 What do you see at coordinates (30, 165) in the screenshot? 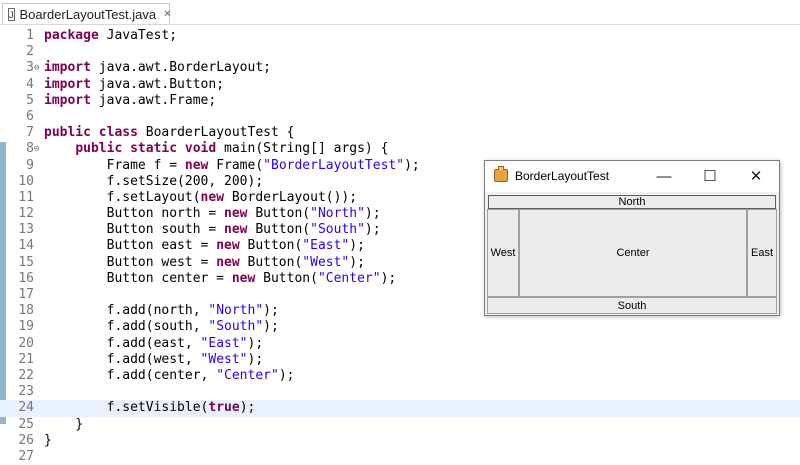
I see `line-number: 9` at bounding box center [30, 165].